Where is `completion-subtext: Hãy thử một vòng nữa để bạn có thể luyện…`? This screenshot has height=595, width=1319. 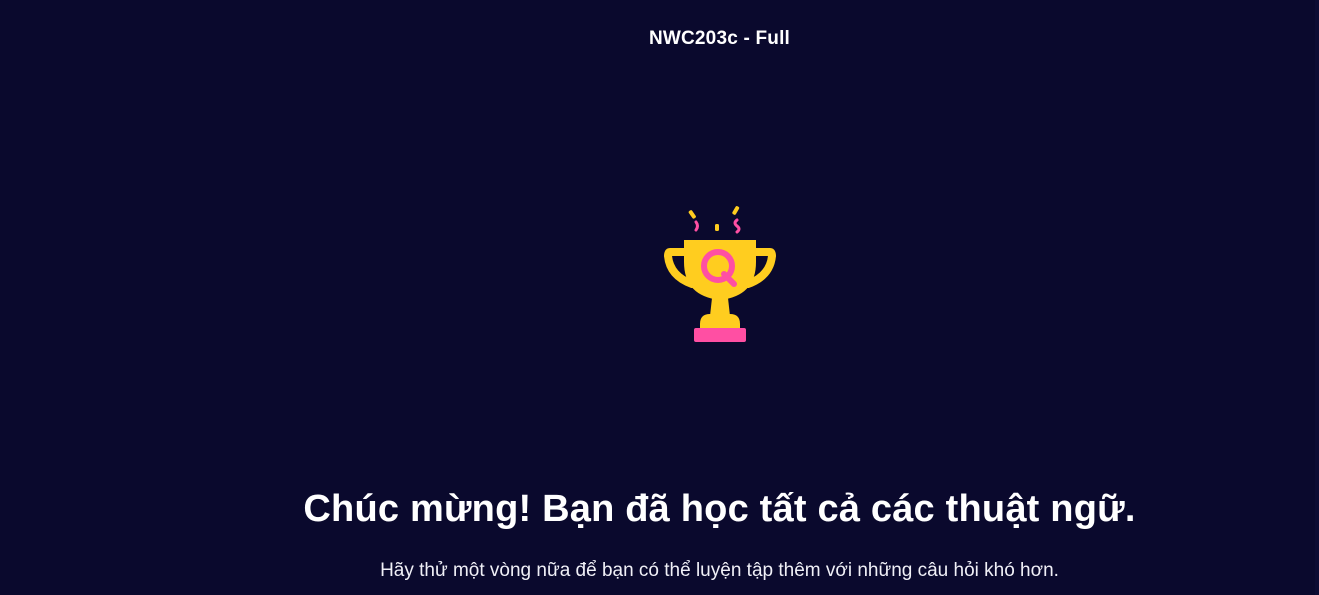 completion-subtext: Hãy thử một vòng nữa để bạn có thể luyện… is located at coordinates (719, 570).